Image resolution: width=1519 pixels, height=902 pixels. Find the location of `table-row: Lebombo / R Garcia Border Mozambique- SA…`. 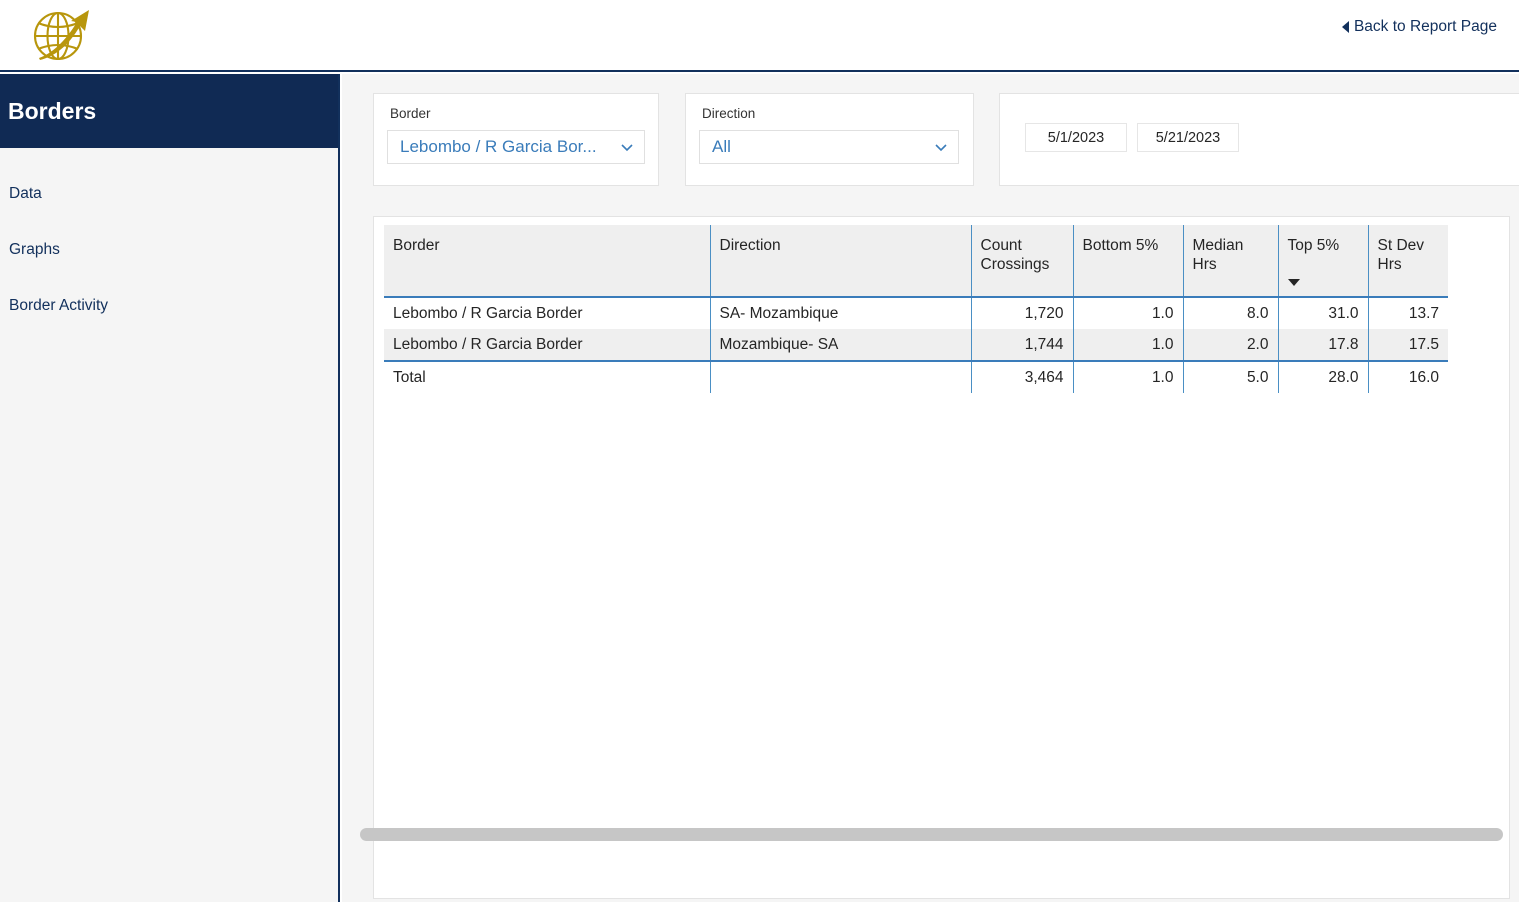

table-row: Lebombo / R Garcia Border Mozambique- SA… is located at coordinates (916, 345).